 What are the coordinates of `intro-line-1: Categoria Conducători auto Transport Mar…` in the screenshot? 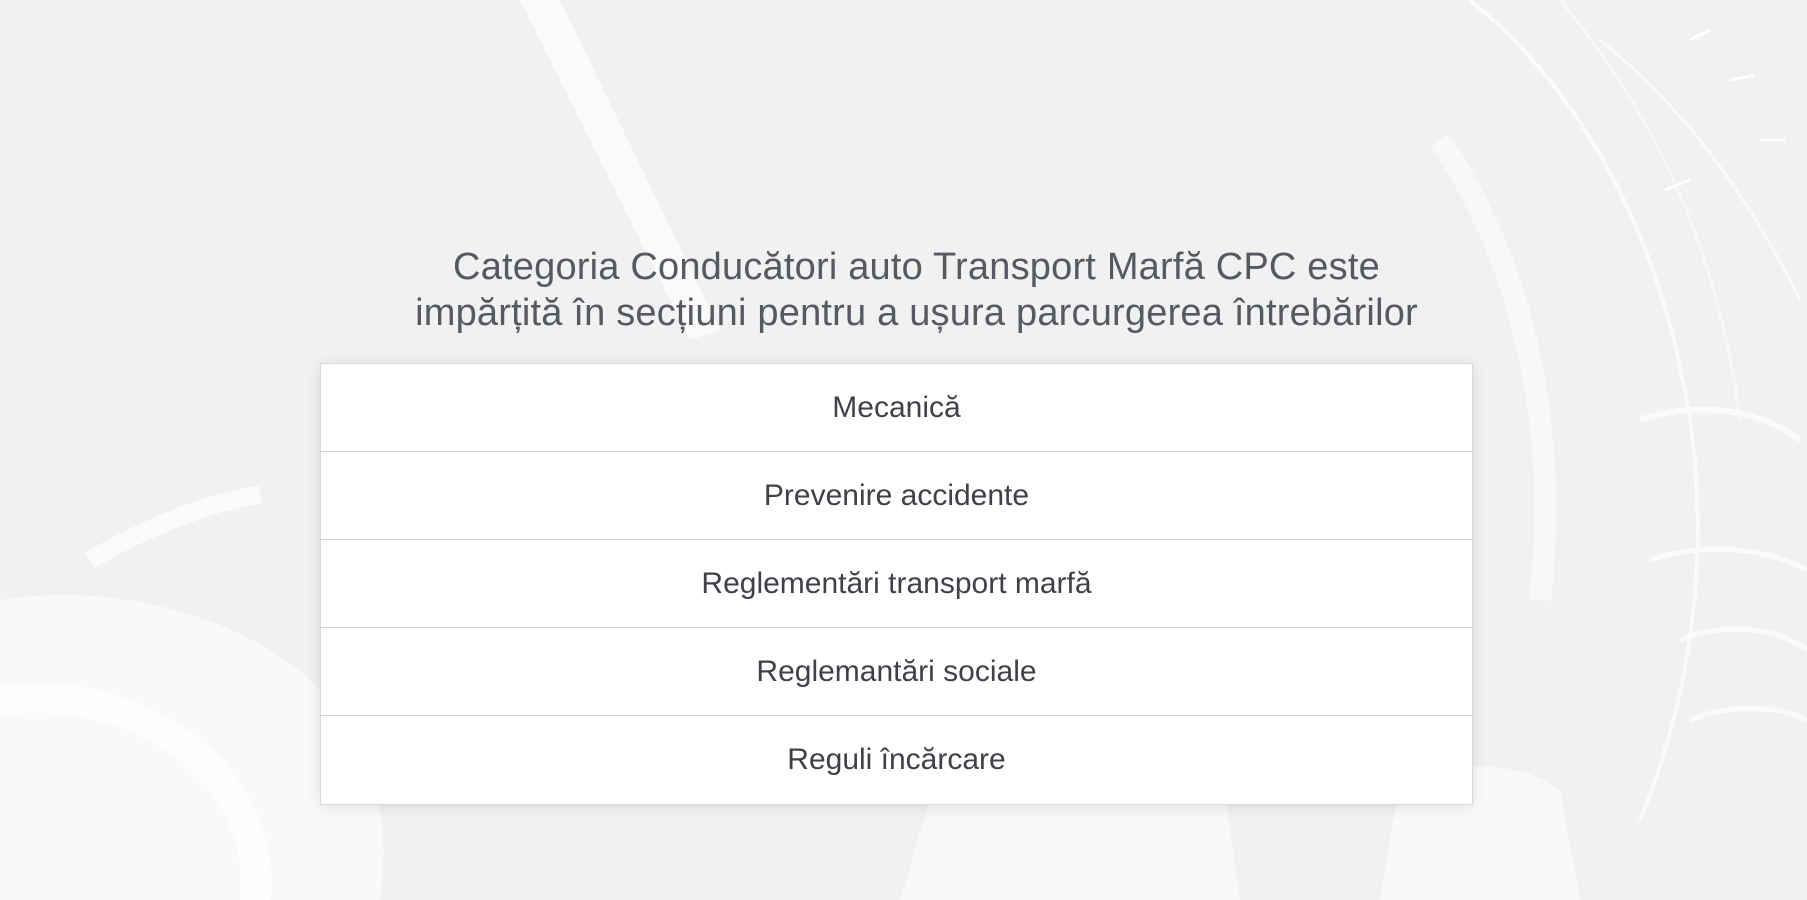 It's located at (916, 267).